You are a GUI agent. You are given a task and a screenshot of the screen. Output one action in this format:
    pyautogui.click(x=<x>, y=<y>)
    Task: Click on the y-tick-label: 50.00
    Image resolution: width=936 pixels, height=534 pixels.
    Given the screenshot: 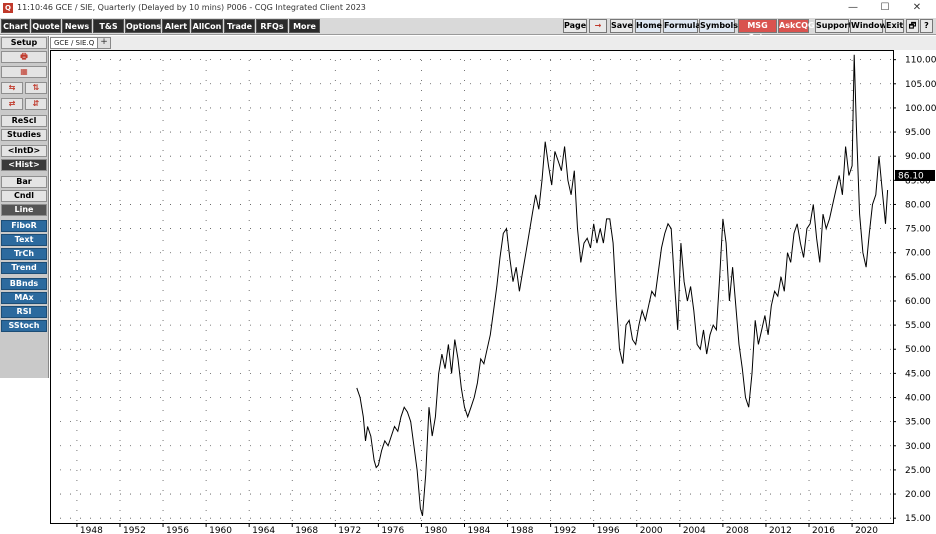 What is the action you would take?
    pyautogui.click(x=918, y=350)
    